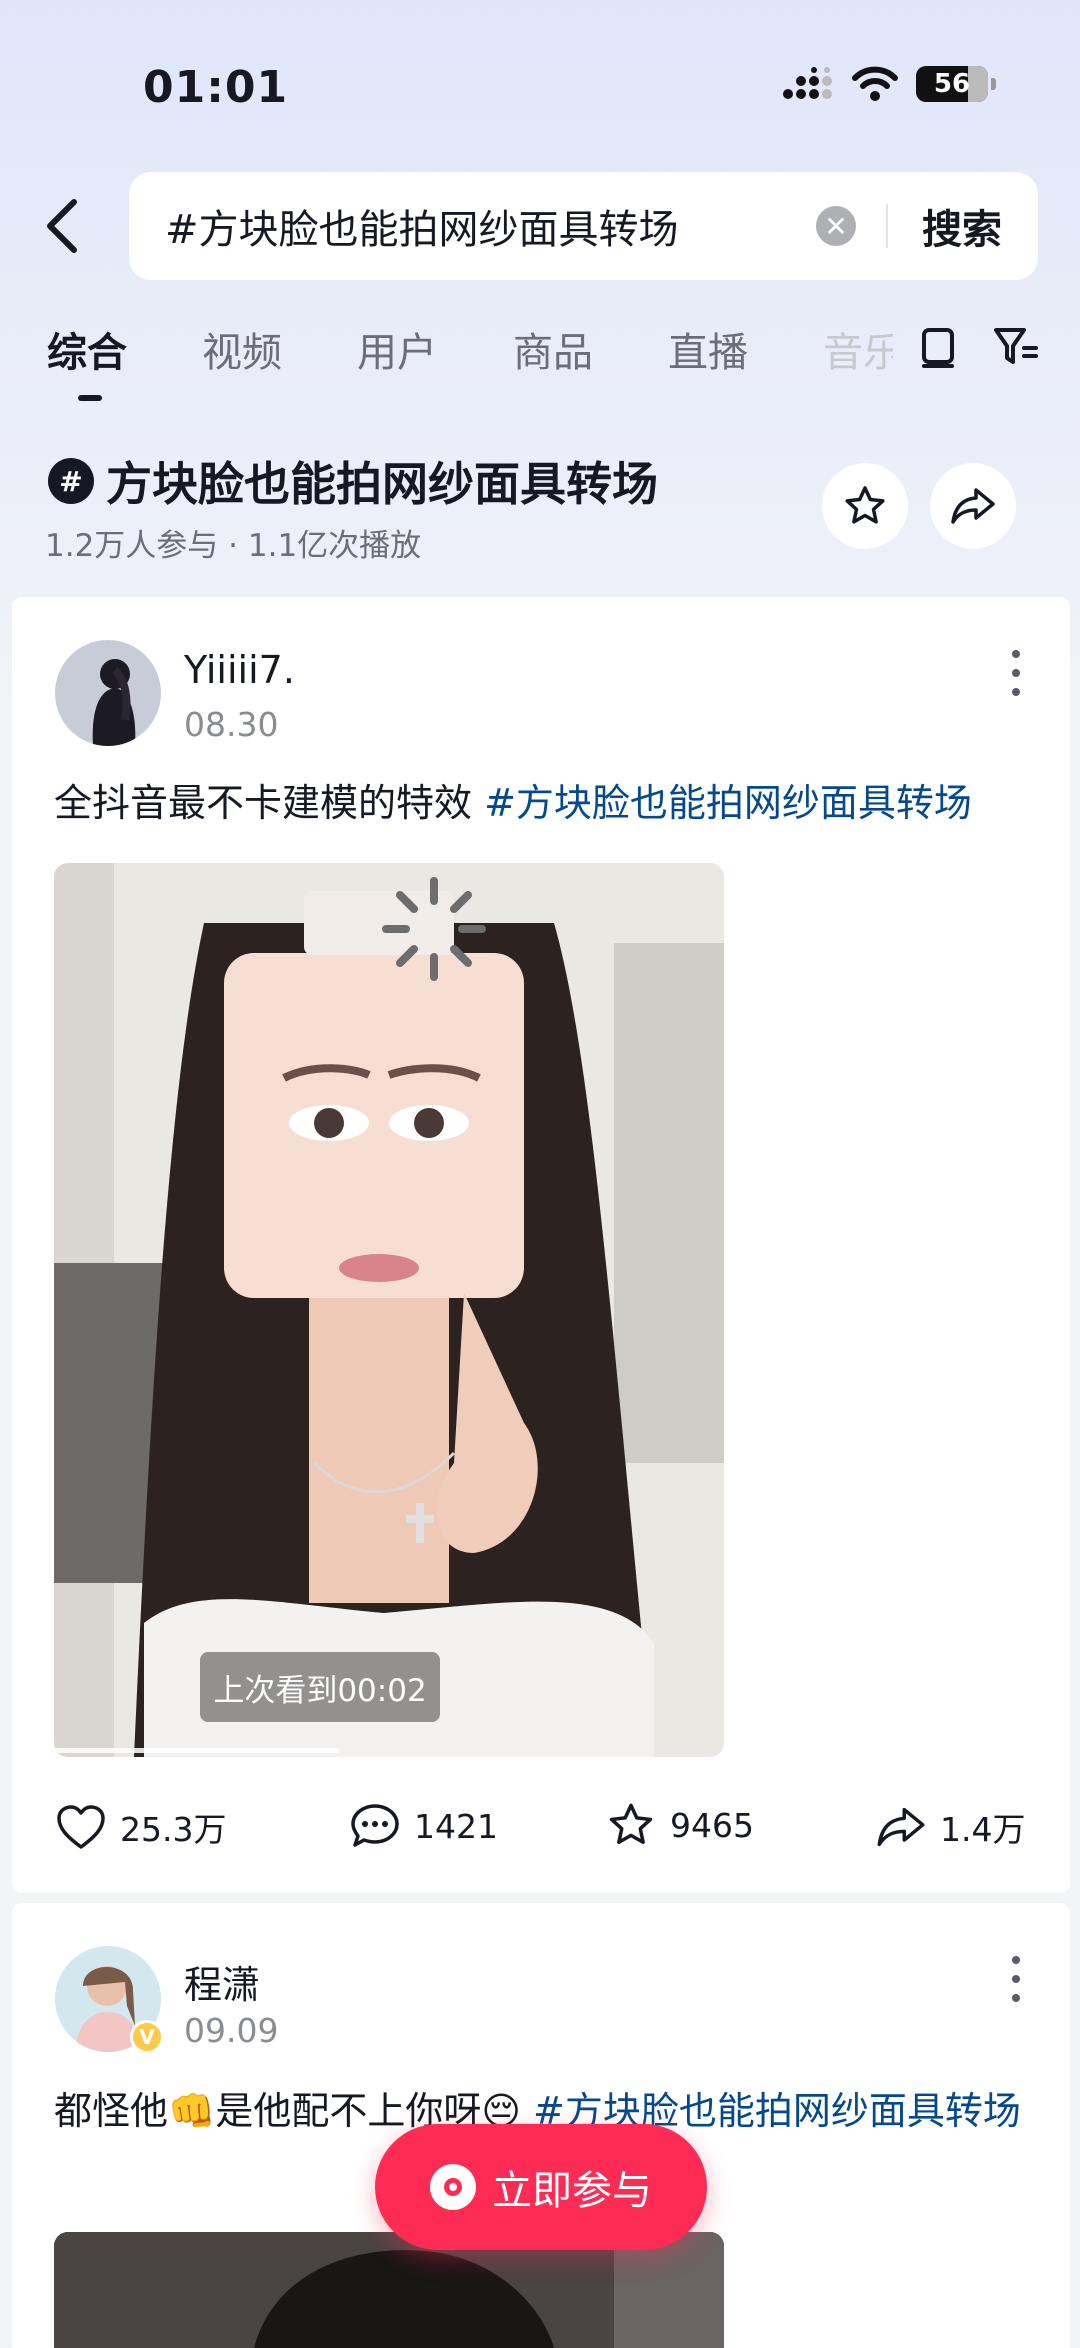 This screenshot has width=1080, height=2348. I want to click on filter-icon, so click(1016, 346).